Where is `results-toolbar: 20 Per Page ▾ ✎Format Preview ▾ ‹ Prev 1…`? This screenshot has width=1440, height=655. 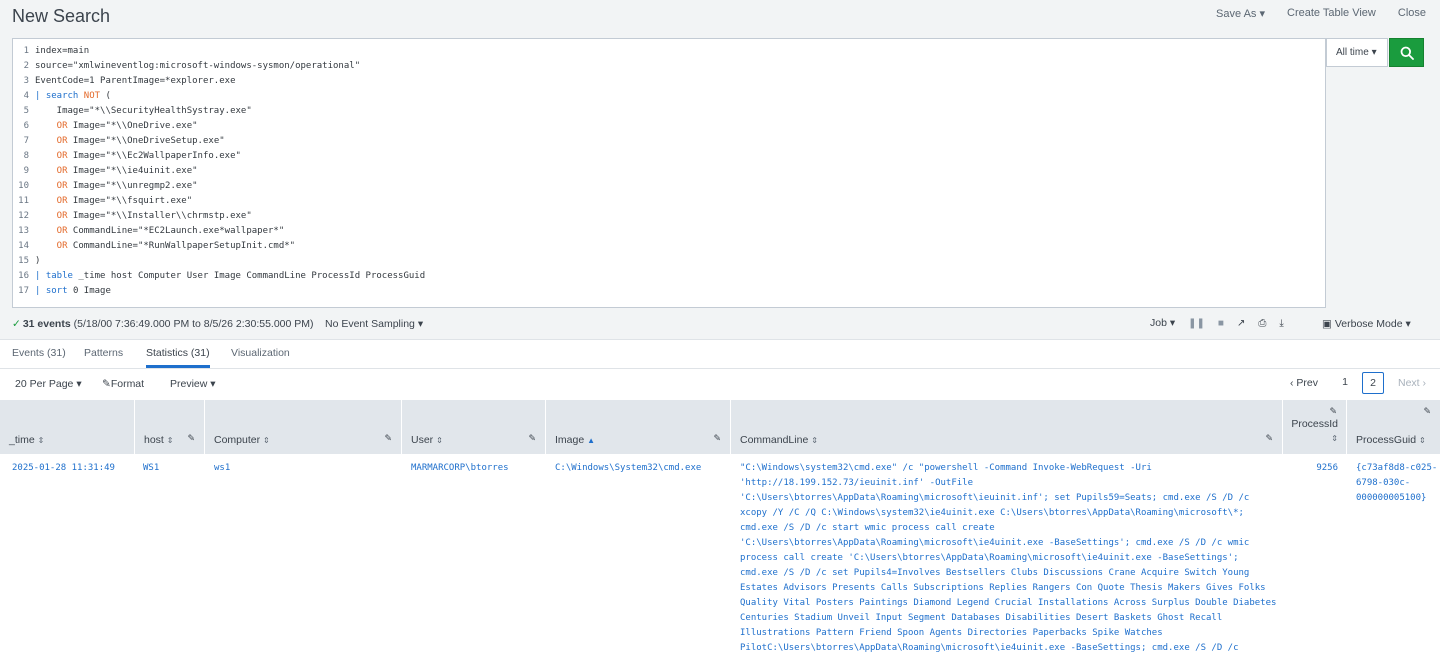 results-toolbar: 20 Per Page ▾ ✎Format Preview ▾ ‹ Prev 1… is located at coordinates (720, 385).